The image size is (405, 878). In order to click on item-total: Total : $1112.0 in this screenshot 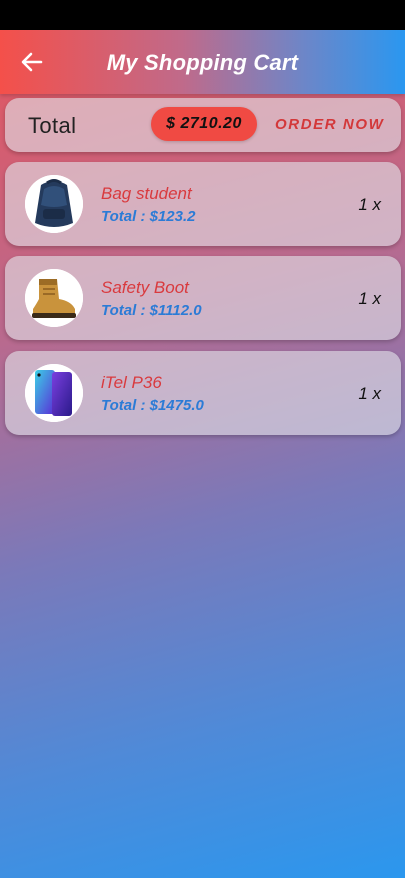, I will do `click(151, 310)`.